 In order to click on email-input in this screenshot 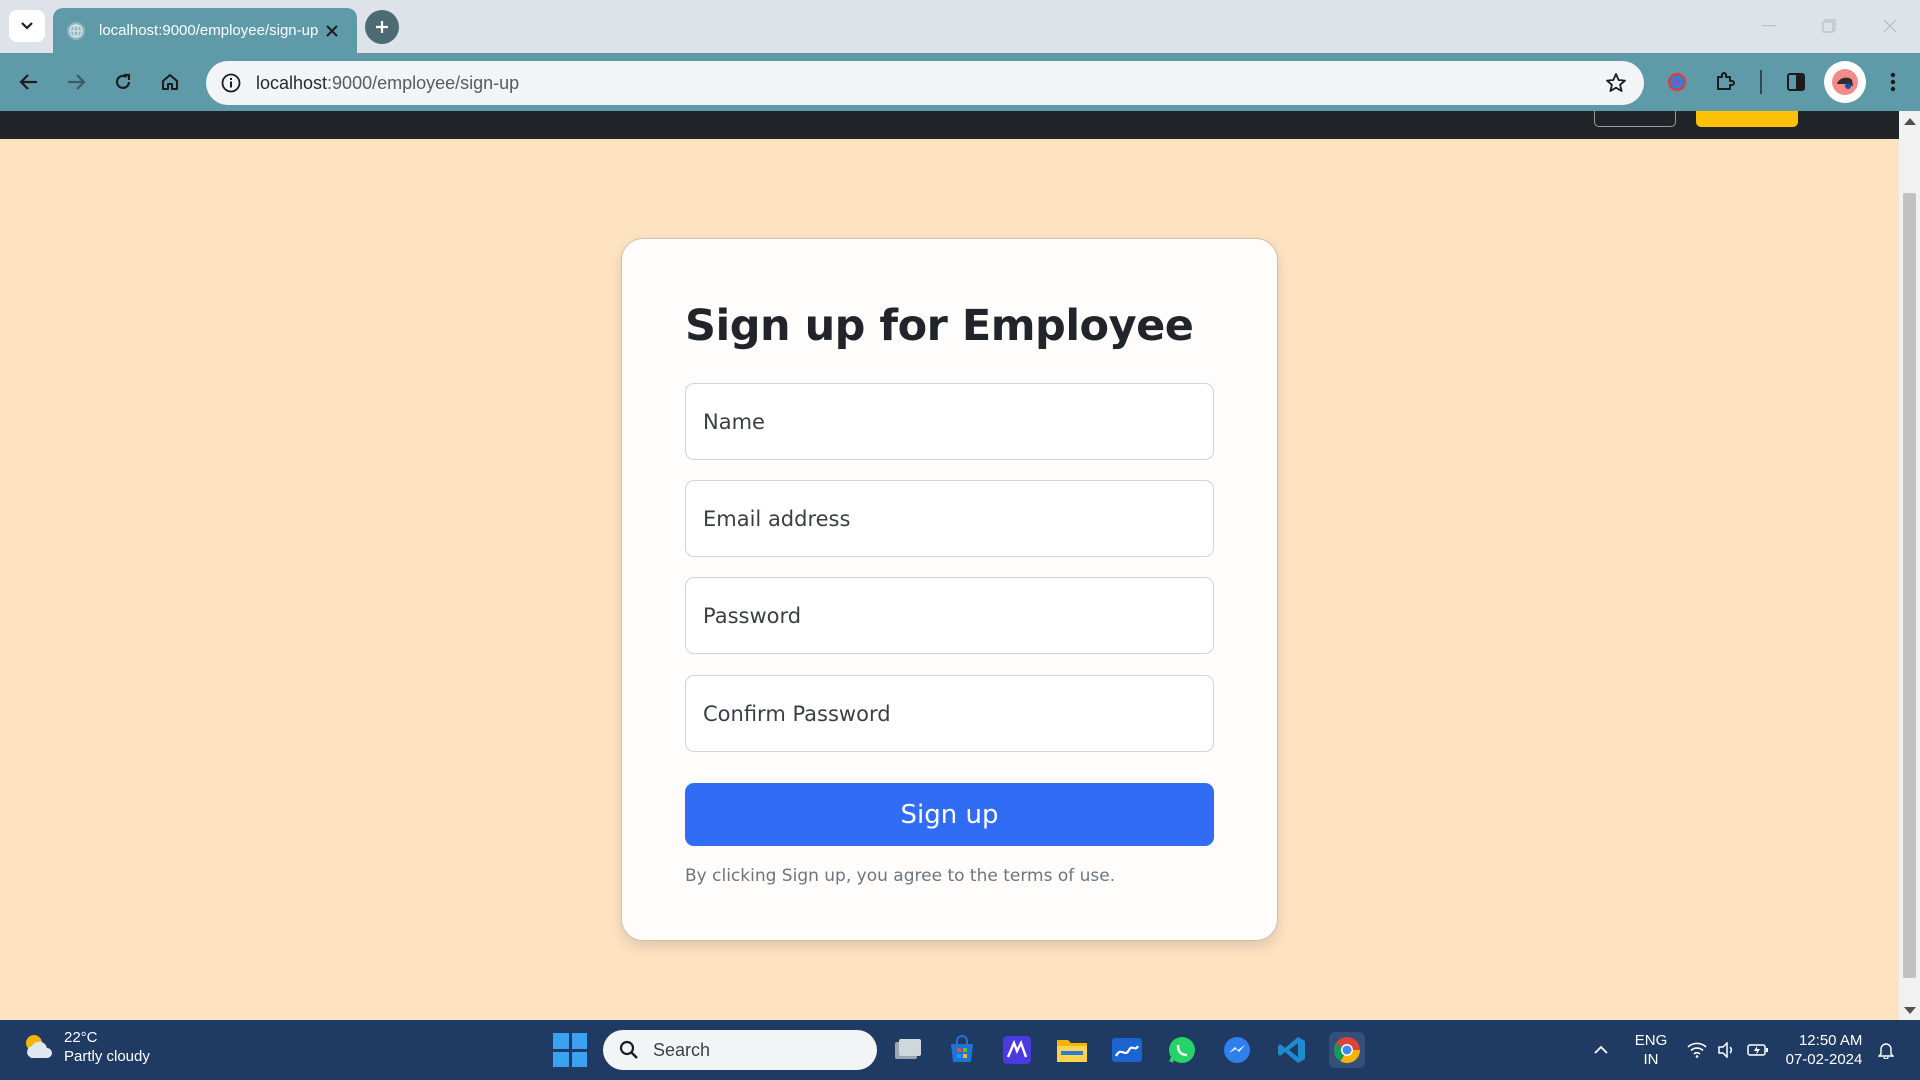, I will do `click(958, 518)`.